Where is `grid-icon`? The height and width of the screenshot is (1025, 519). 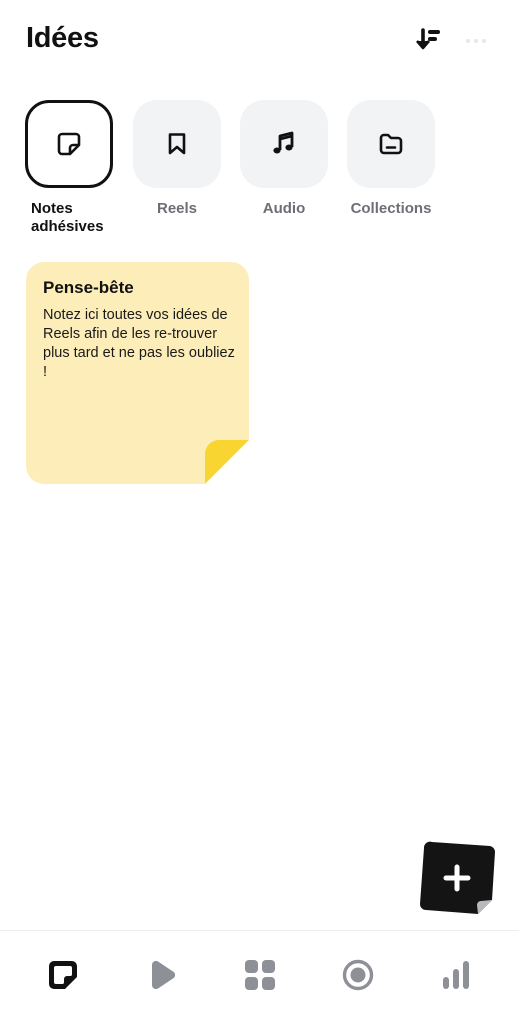
grid-icon is located at coordinates (260, 975).